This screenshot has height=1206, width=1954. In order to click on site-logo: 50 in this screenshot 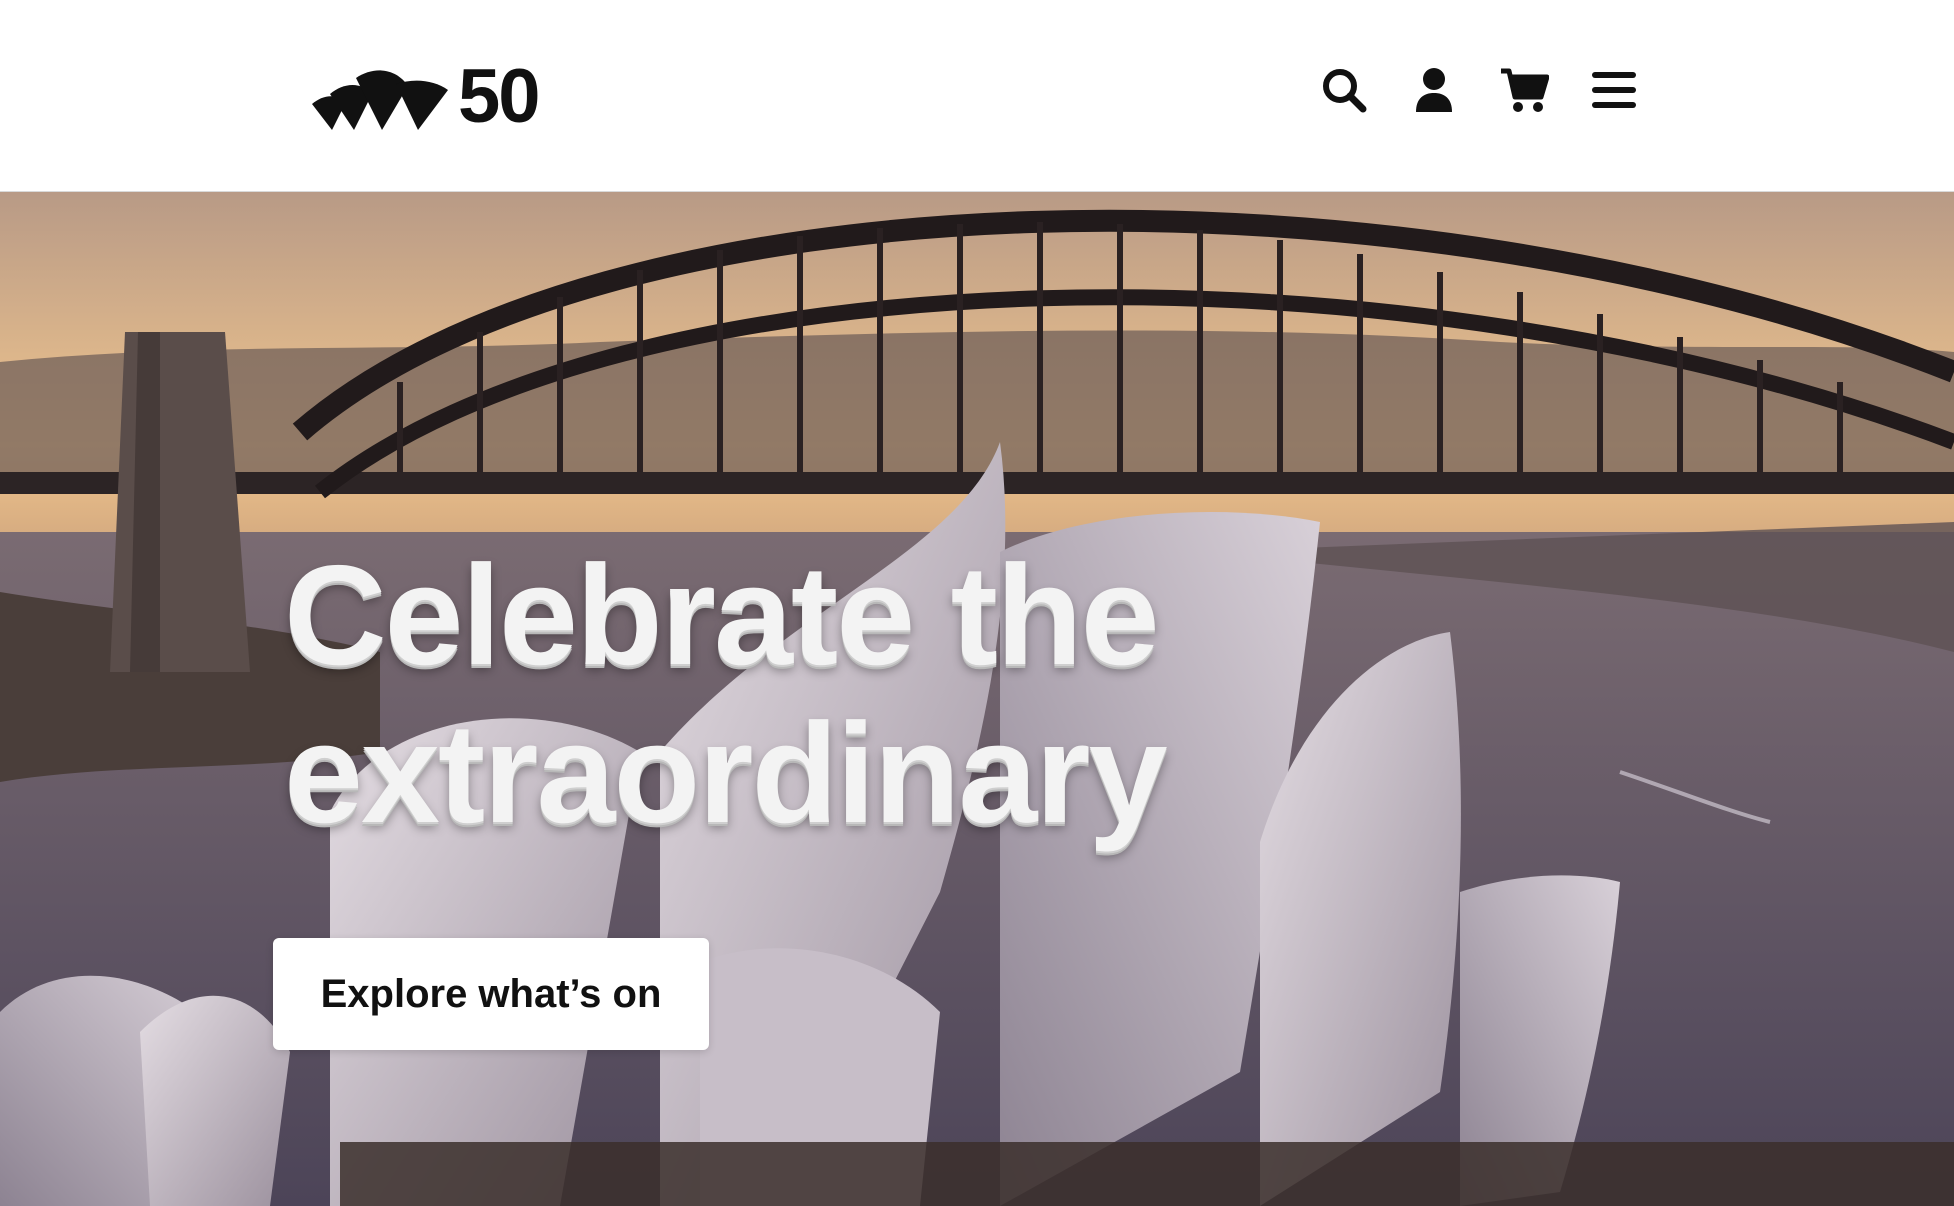, I will do `click(426, 96)`.